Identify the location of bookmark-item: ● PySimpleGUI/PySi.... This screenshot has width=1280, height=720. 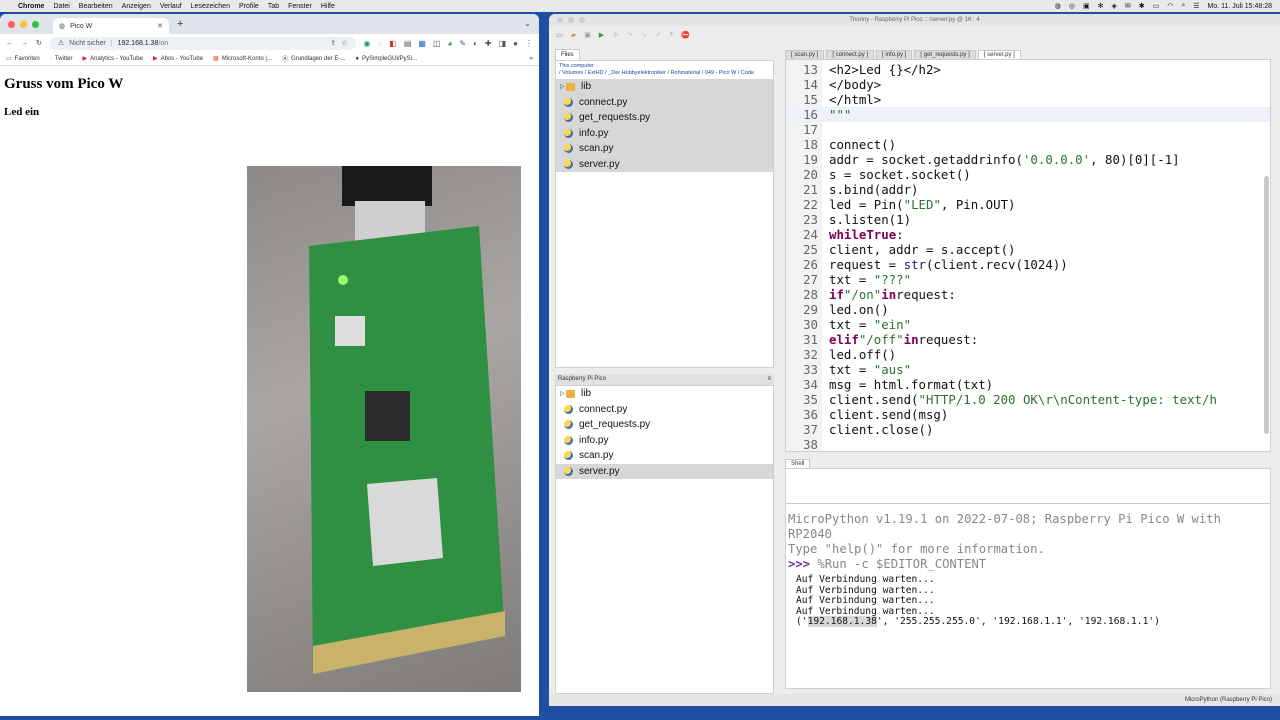
(386, 59).